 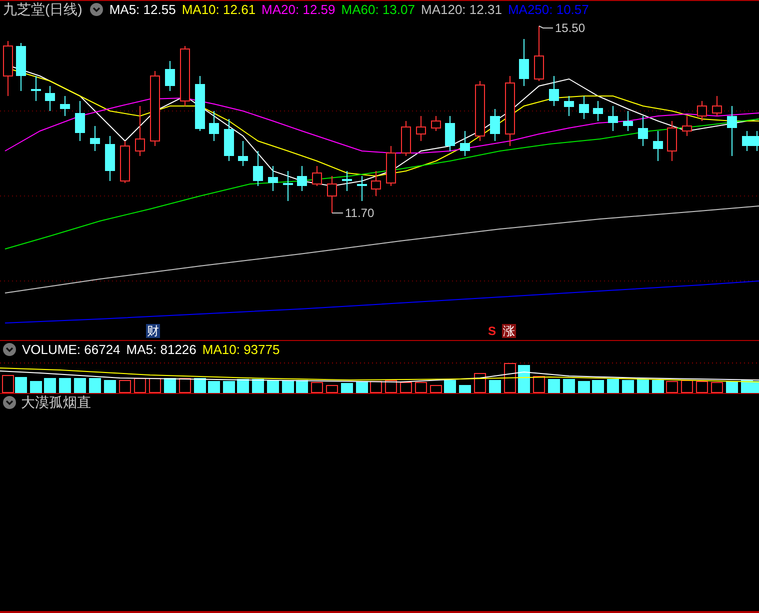 What do you see at coordinates (153, 331) in the screenshot?
I see `event-marker: 财` at bounding box center [153, 331].